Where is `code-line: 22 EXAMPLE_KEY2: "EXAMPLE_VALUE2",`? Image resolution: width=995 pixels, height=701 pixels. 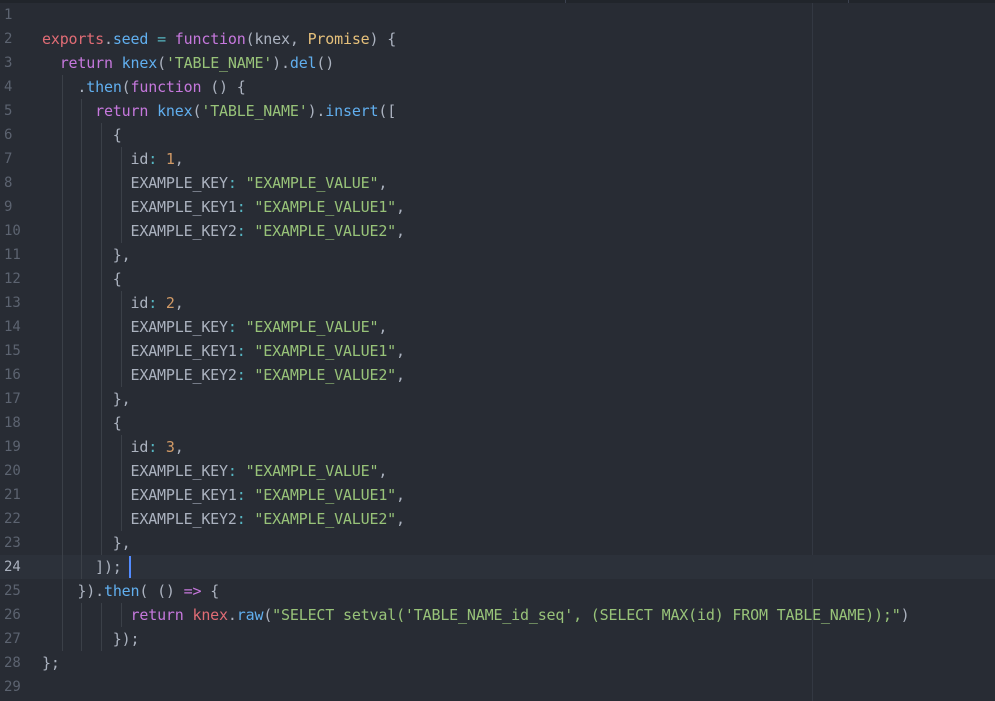 code-line: 22 EXAMPLE_KEY2: "EXAMPLE_VALUE2", is located at coordinates (497, 519).